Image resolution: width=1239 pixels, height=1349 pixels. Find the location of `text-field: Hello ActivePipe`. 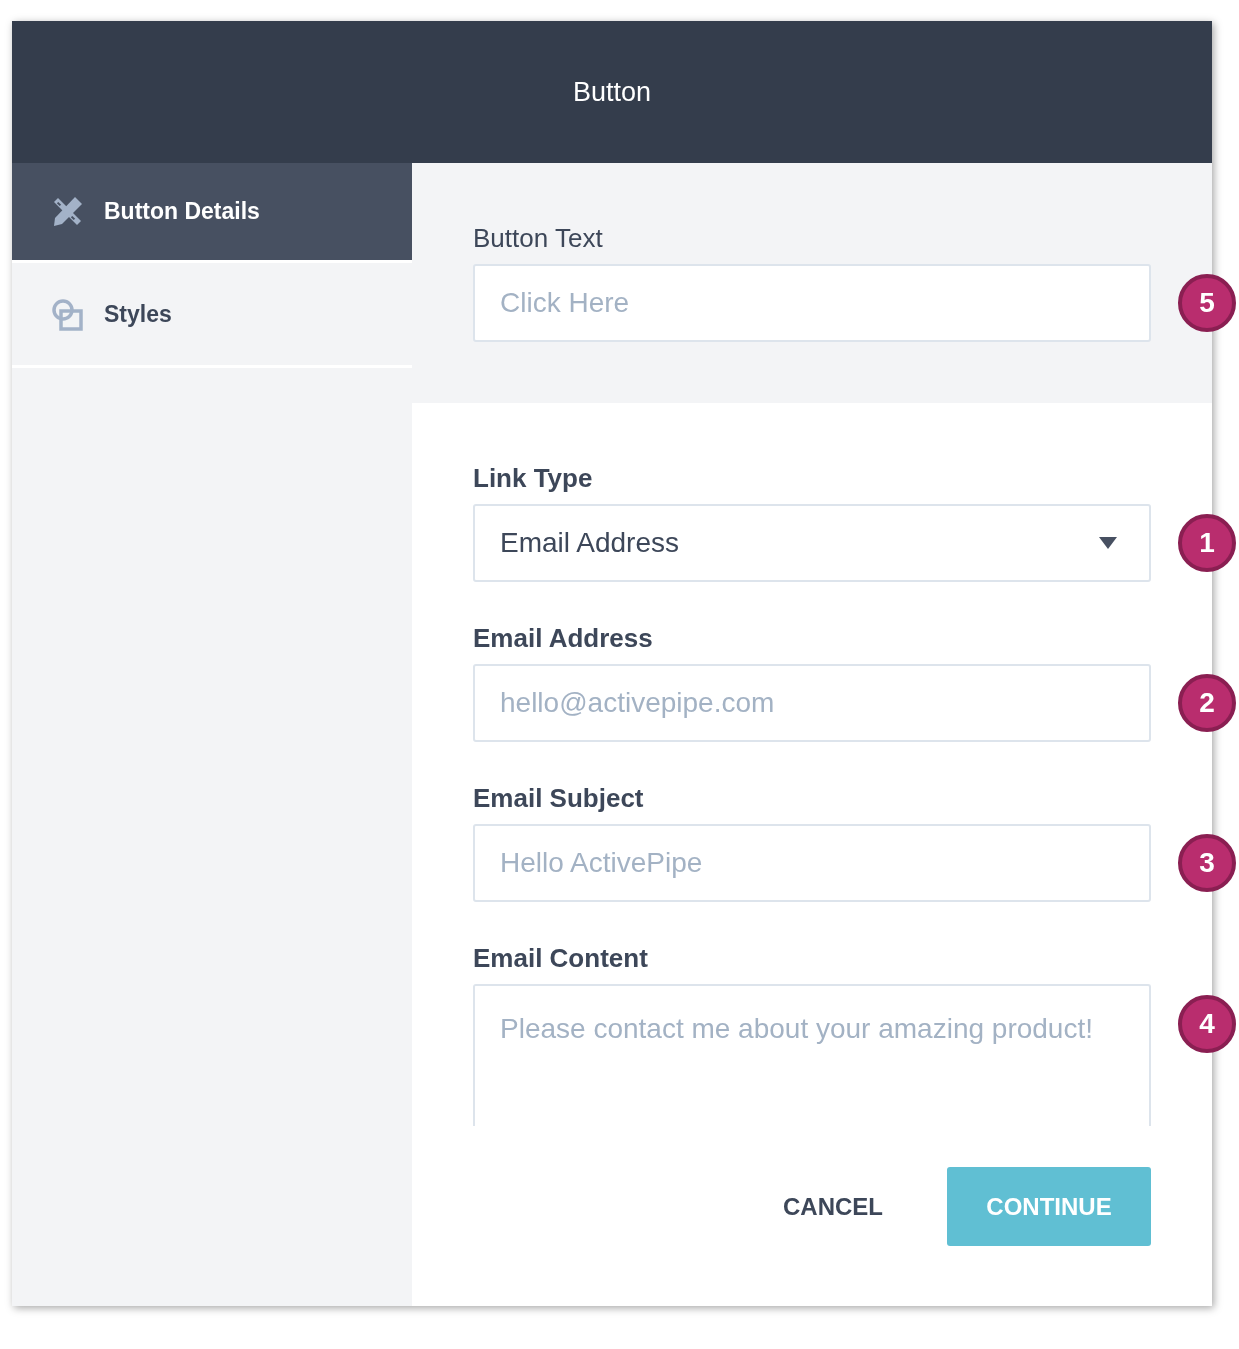

text-field: Hello ActivePipe is located at coordinates (812, 863).